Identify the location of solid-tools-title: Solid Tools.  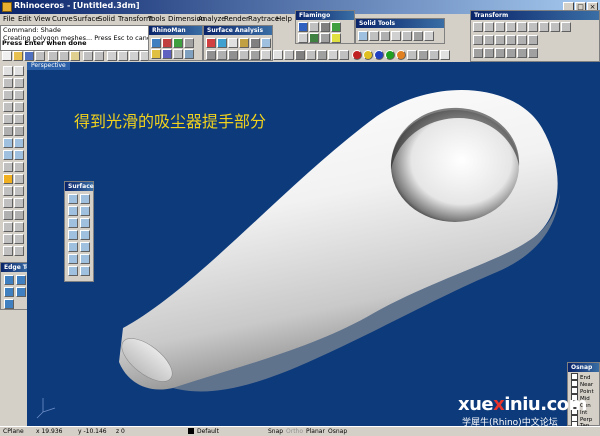
(400, 23).